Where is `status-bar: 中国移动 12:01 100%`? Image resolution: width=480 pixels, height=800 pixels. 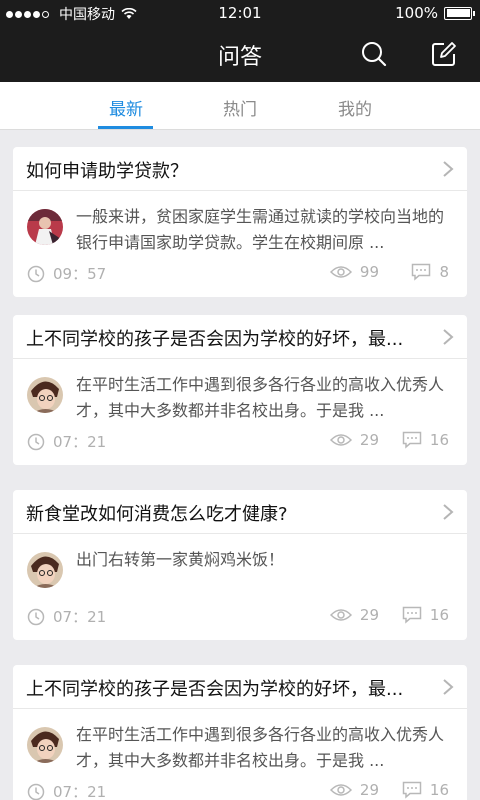 status-bar: 中国移动 12:01 100% is located at coordinates (240, 13).